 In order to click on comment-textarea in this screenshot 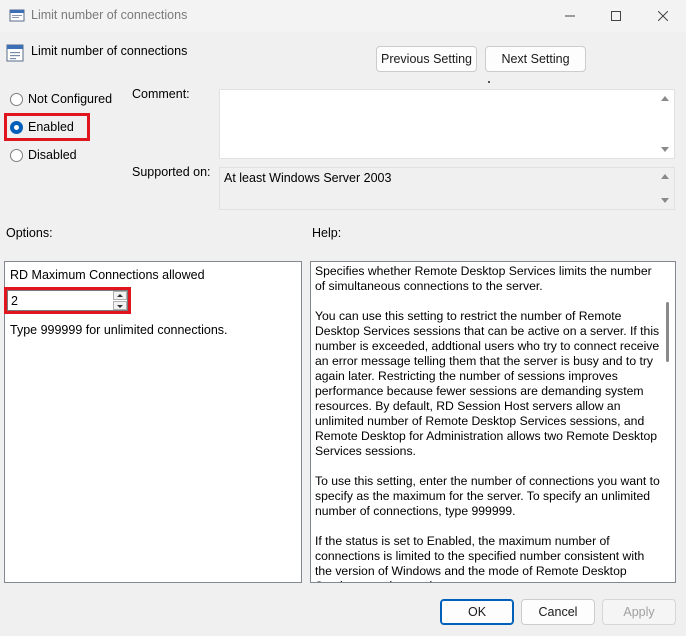, I will do `click(447, 124)`.